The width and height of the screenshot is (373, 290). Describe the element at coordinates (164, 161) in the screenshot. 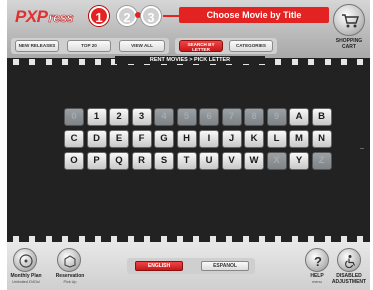

I see `letter-key-s: S` at that location.